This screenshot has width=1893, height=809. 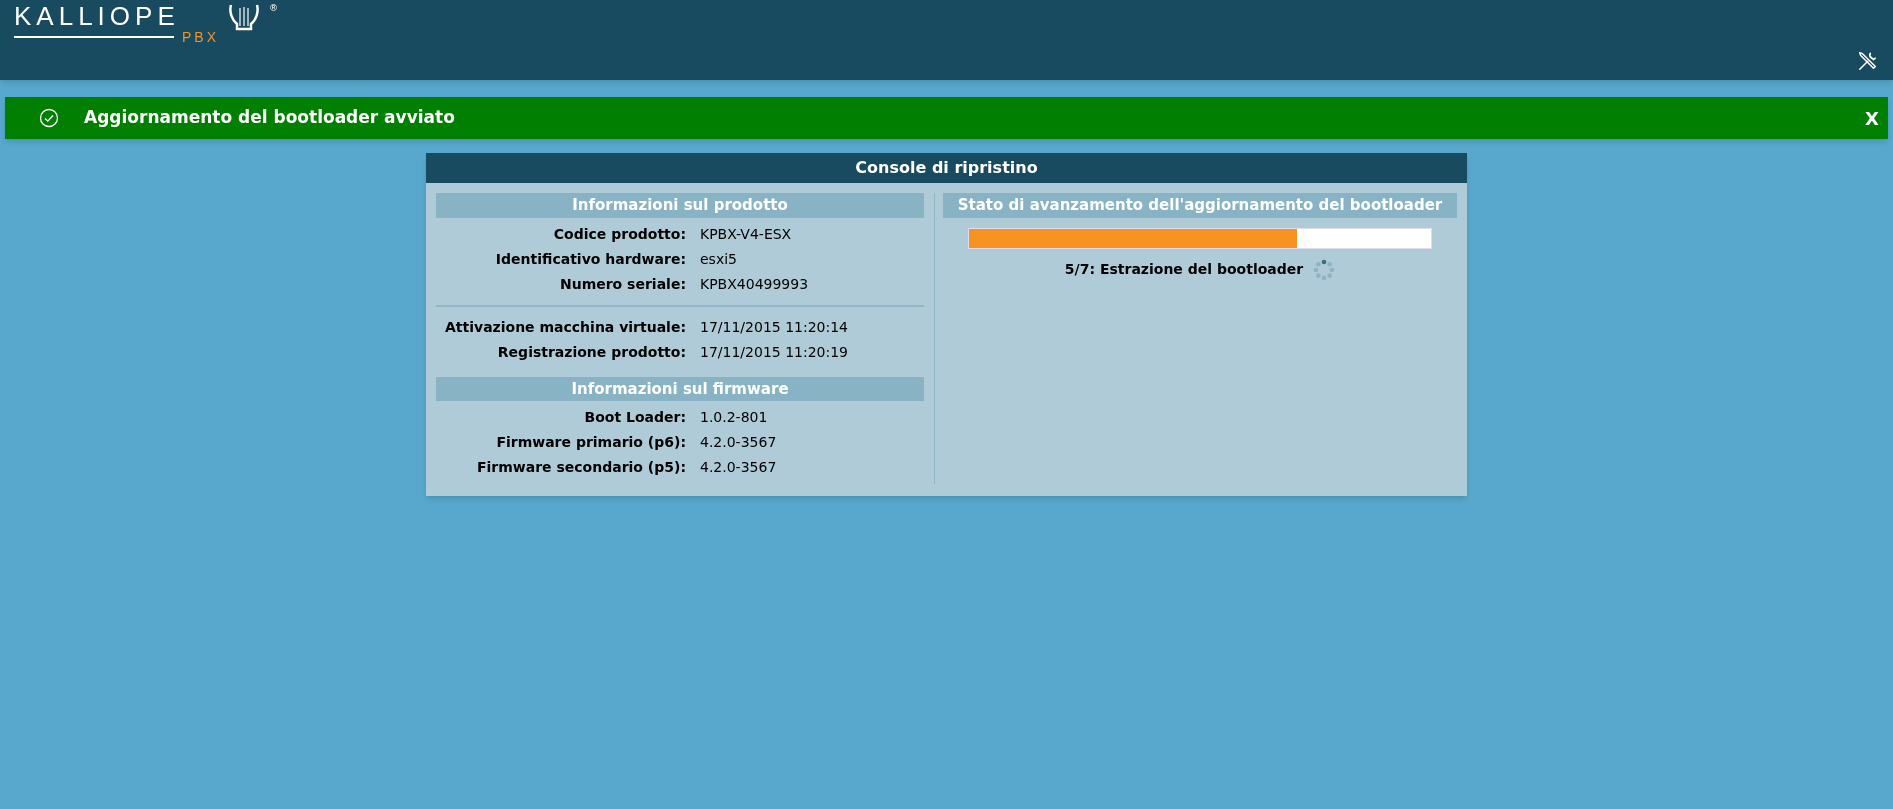 I want to click on field-value: 1.0.2-801, so click(x=734, y=417).